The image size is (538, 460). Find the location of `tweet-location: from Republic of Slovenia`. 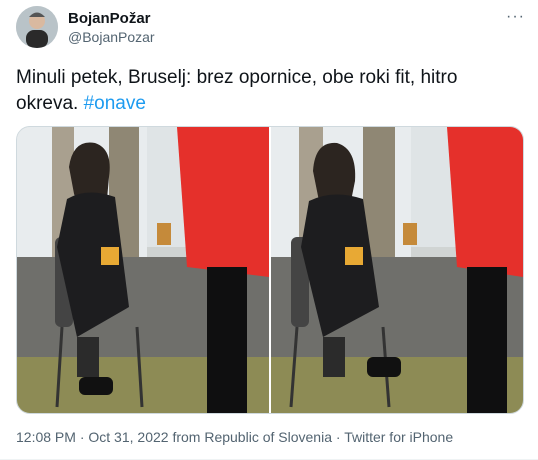

tweet-location: from Republic of Slovenia is located at coordinates (252, 437).